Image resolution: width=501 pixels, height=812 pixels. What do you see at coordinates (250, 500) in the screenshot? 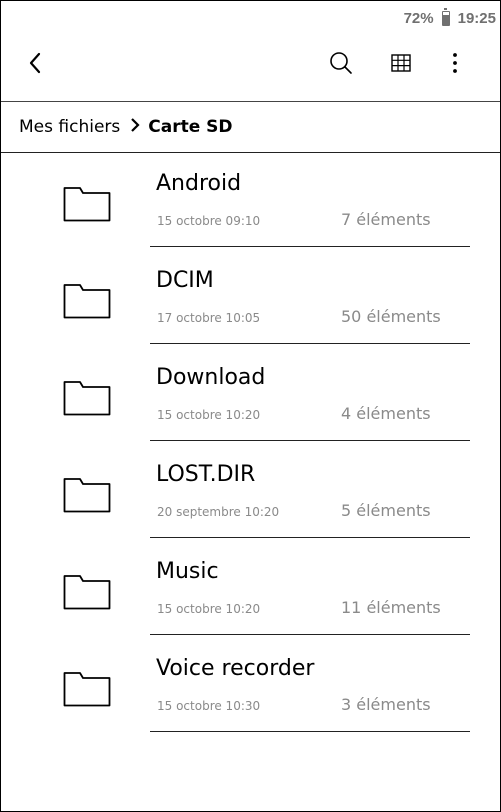
I see `list-item: LOST.DIR 20 septembre 10:20 5 éléments` at bounding box center [250, 500].